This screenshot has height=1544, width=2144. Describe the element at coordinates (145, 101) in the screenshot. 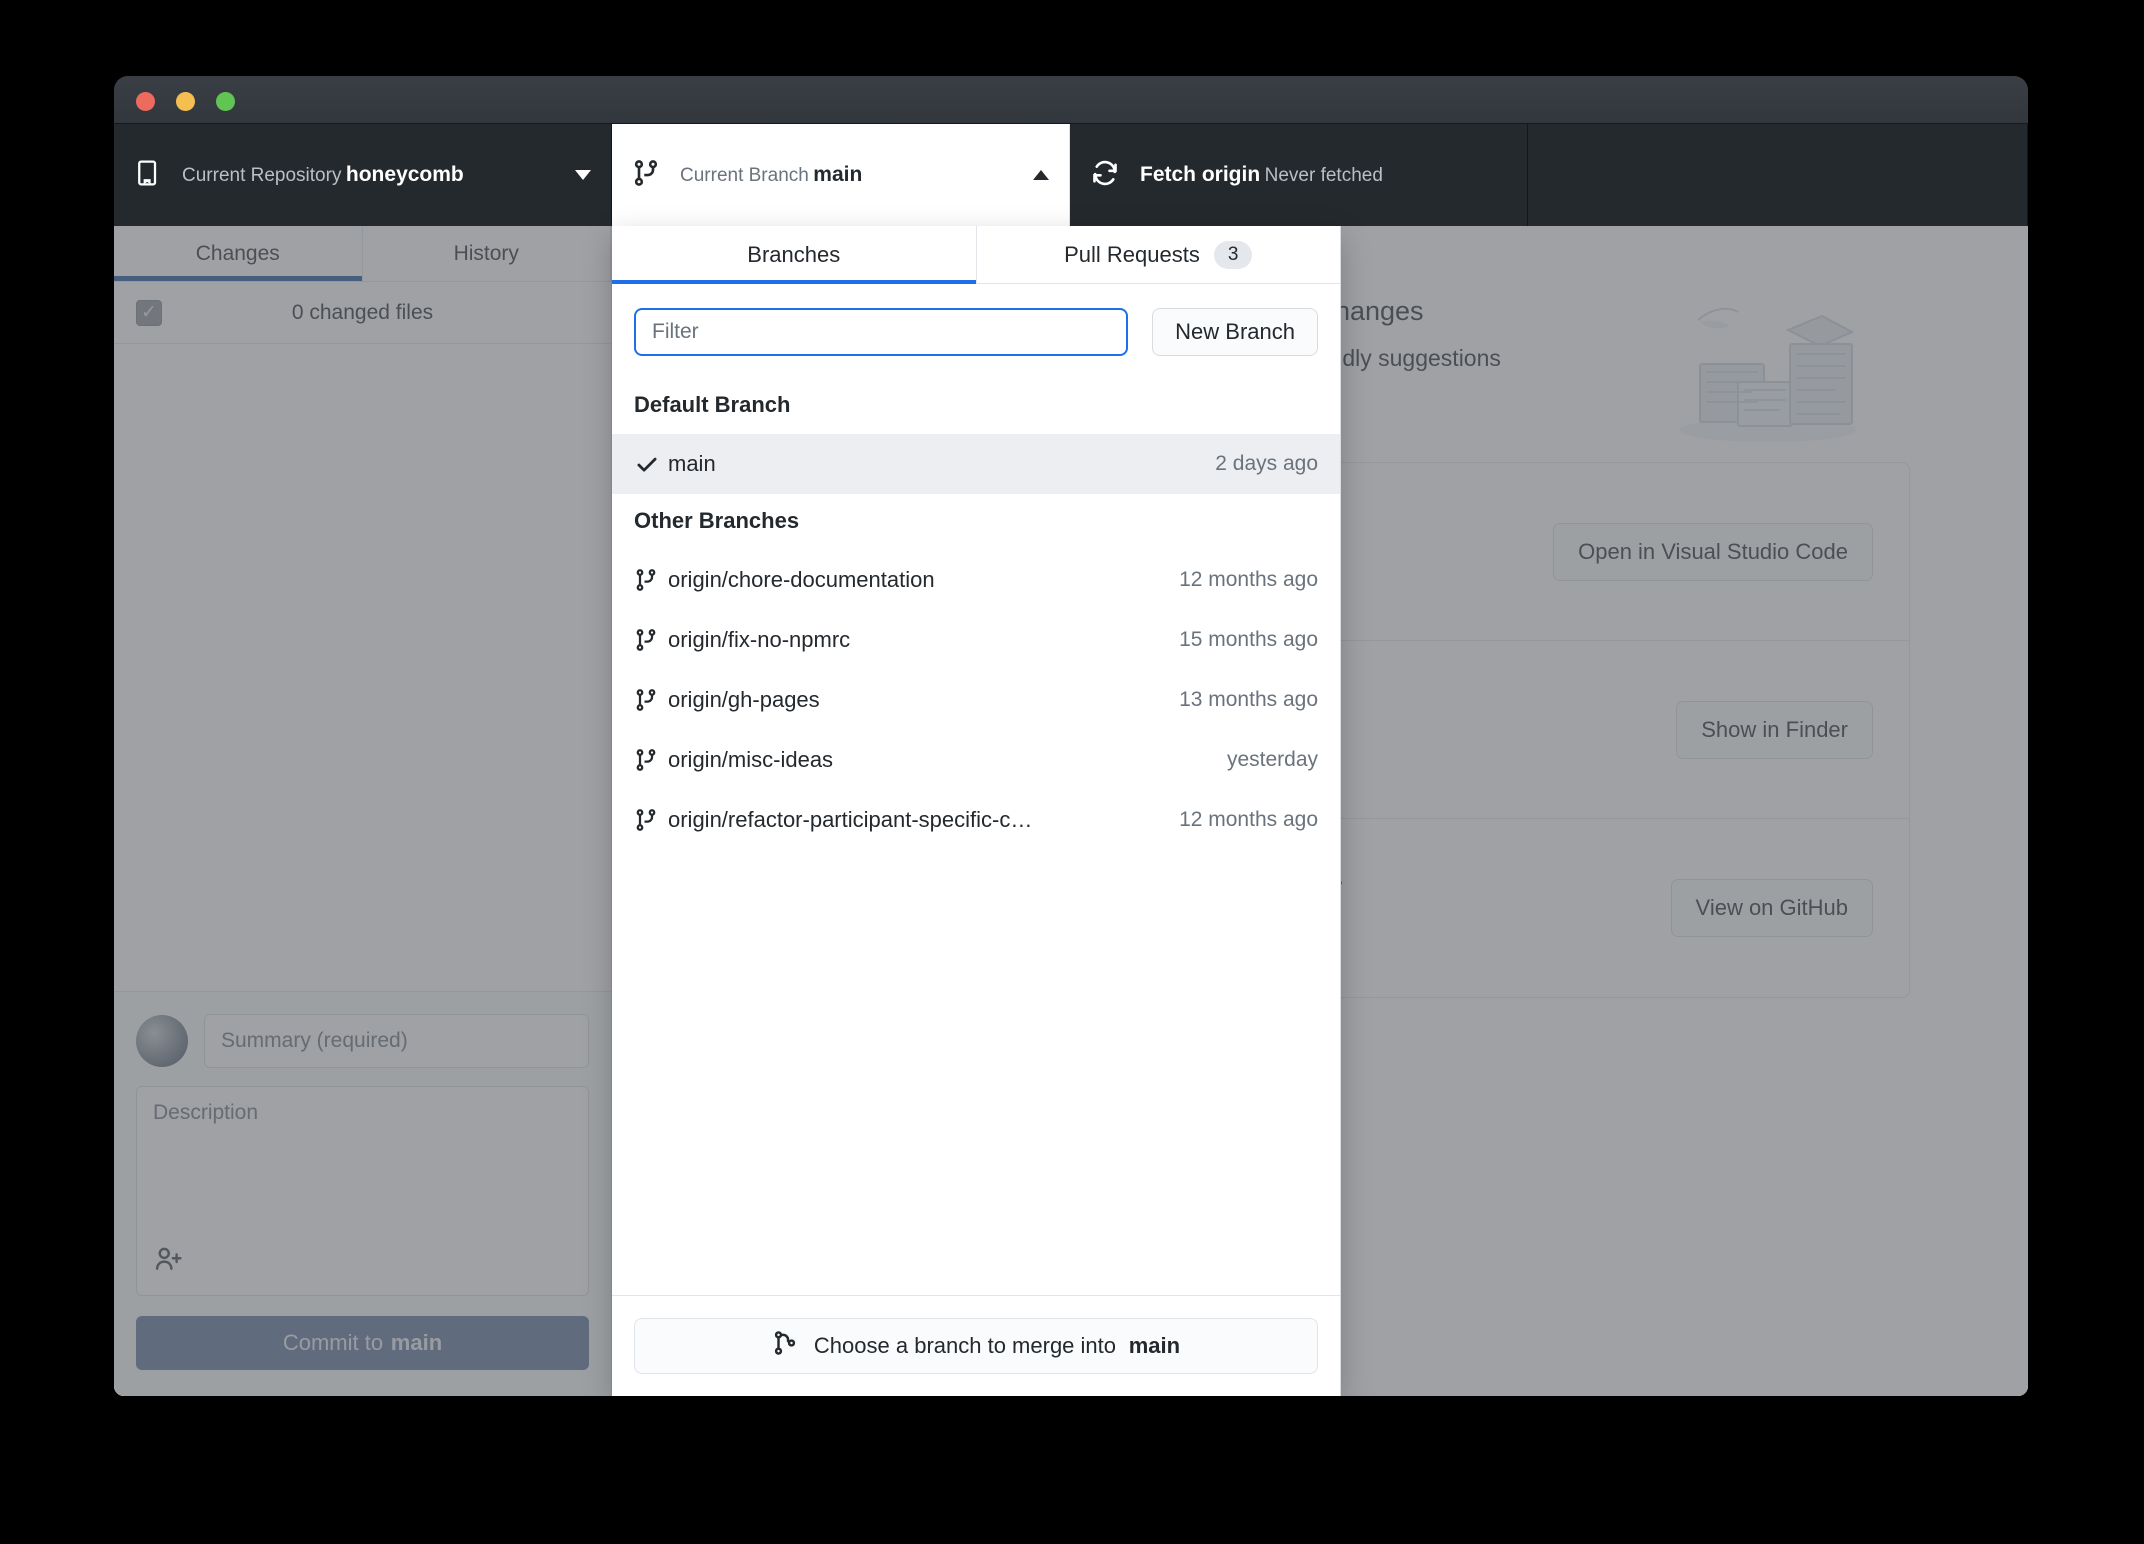

I see `close-button` at that location.